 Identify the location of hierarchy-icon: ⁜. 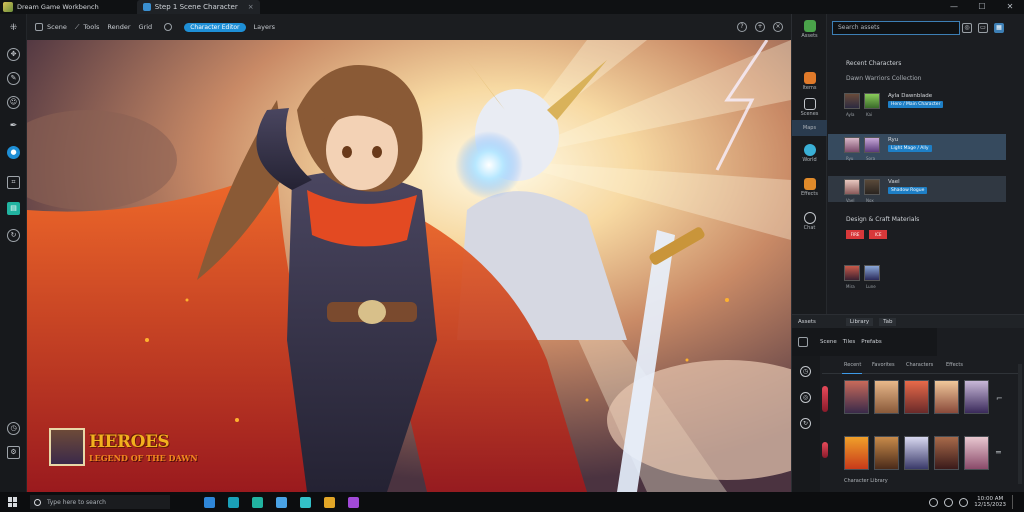
(13, 29).